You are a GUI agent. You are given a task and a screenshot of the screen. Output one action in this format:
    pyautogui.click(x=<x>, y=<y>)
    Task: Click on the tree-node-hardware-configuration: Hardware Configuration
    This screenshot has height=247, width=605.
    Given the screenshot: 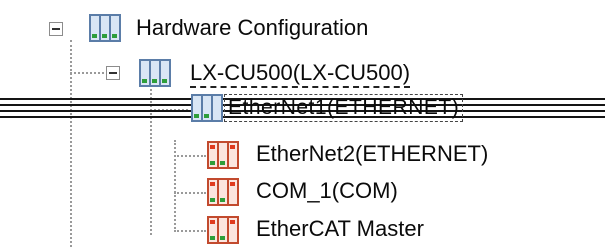 What is the action you would take?
    pyautogui.click(x=252, y=28)
    